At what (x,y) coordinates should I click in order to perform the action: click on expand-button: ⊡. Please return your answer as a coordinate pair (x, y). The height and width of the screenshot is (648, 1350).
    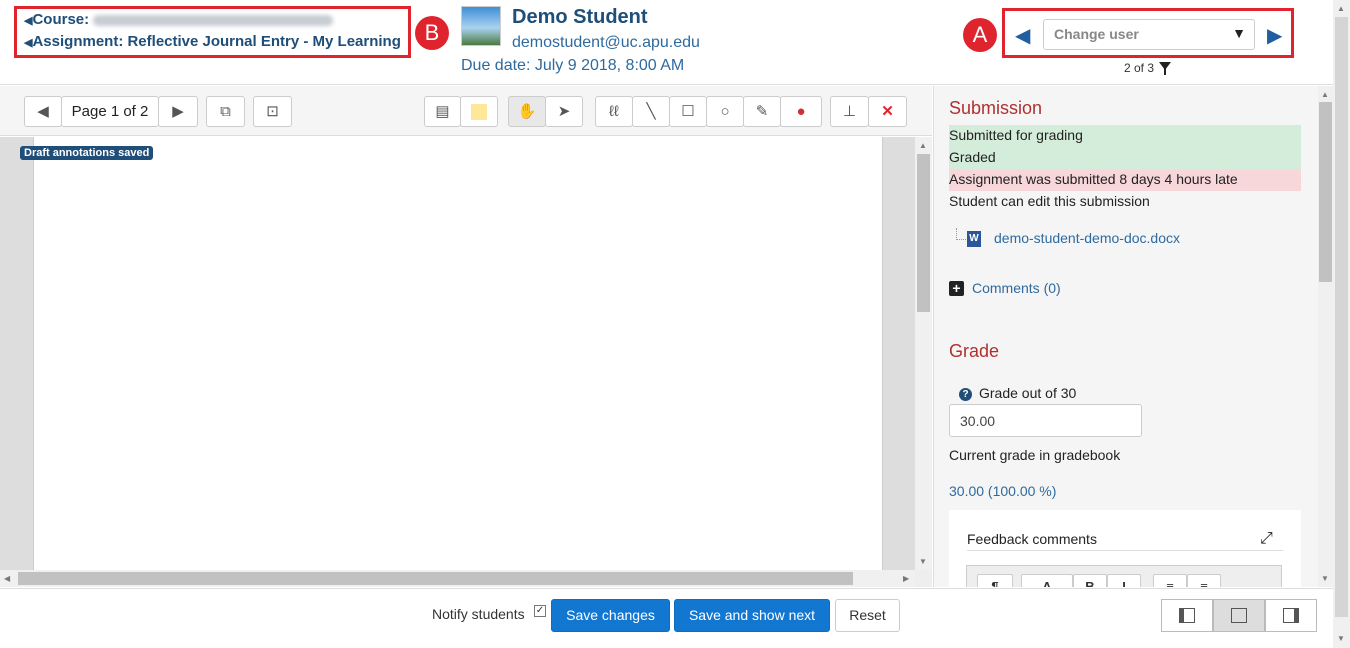
    Looking at the image, I should click on (272, 111).